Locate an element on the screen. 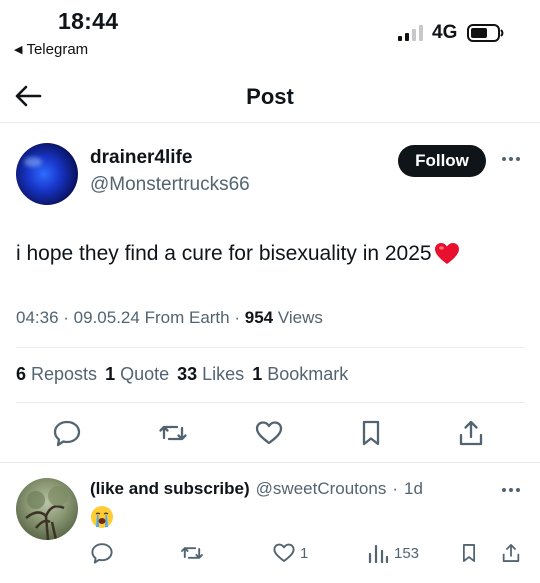 The image size is (540, 583). author-handle: @Monstertrucks66 is located at coordinates (170, 185).